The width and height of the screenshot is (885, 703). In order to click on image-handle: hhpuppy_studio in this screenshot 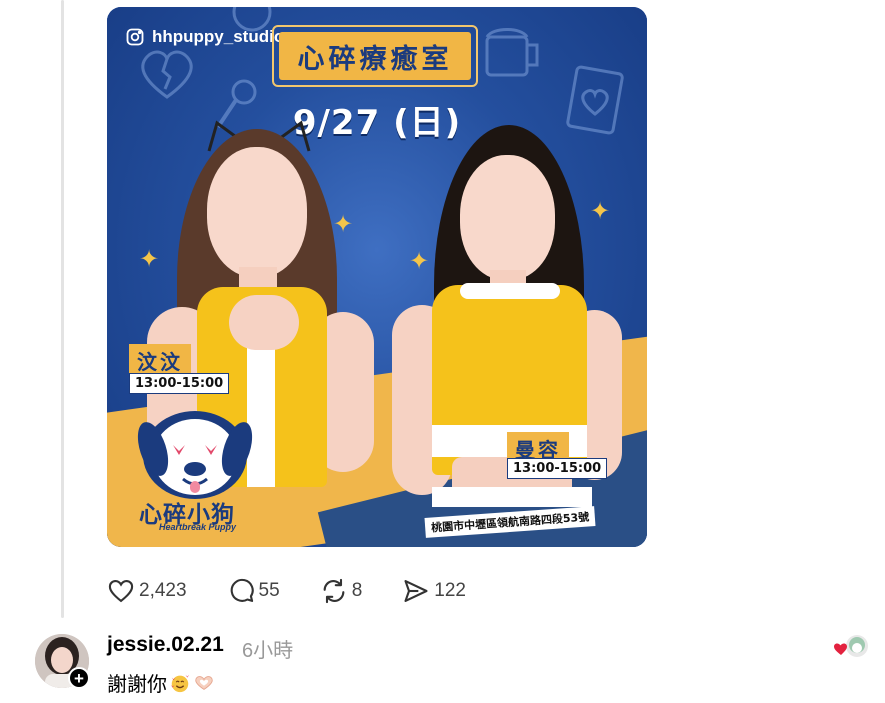, I will do `click(204, 37)`.